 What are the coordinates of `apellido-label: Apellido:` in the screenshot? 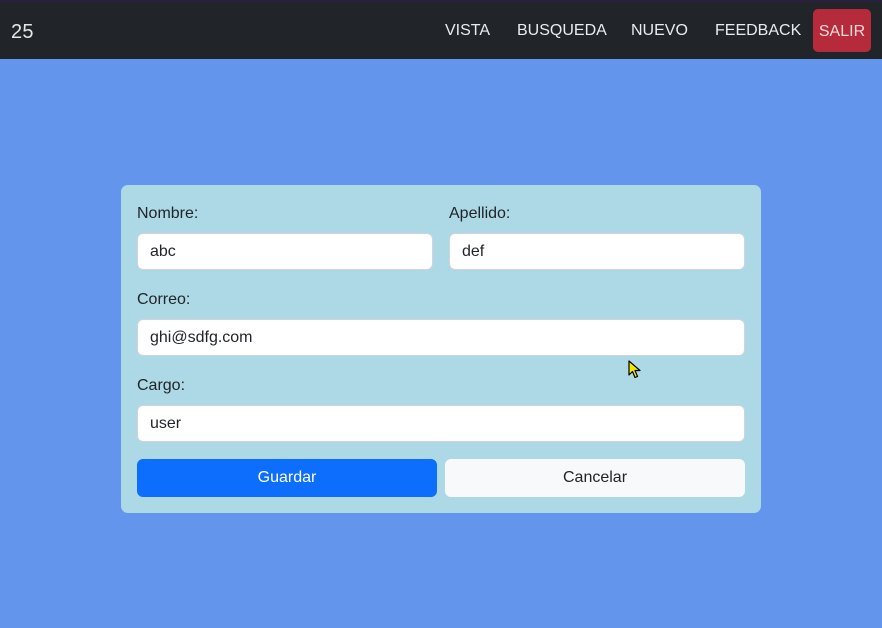 It's located at (480, 213).